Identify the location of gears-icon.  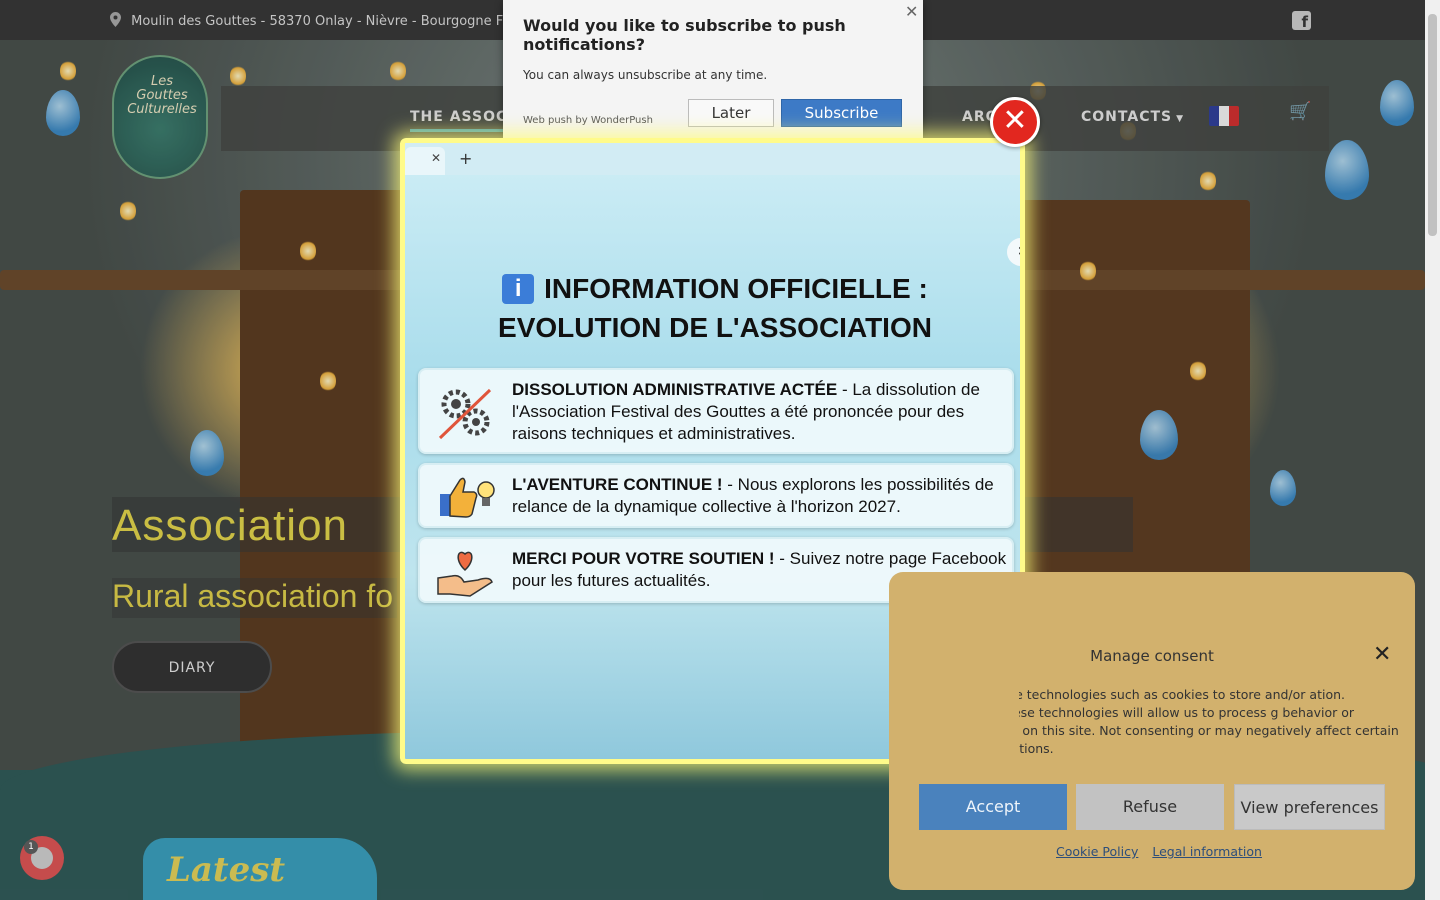
(465, 414).